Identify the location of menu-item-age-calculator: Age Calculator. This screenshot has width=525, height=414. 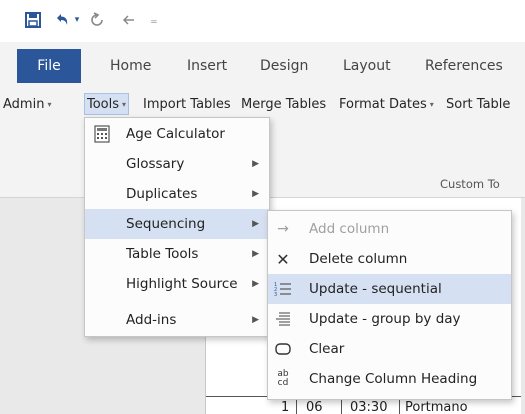
(177, 134).